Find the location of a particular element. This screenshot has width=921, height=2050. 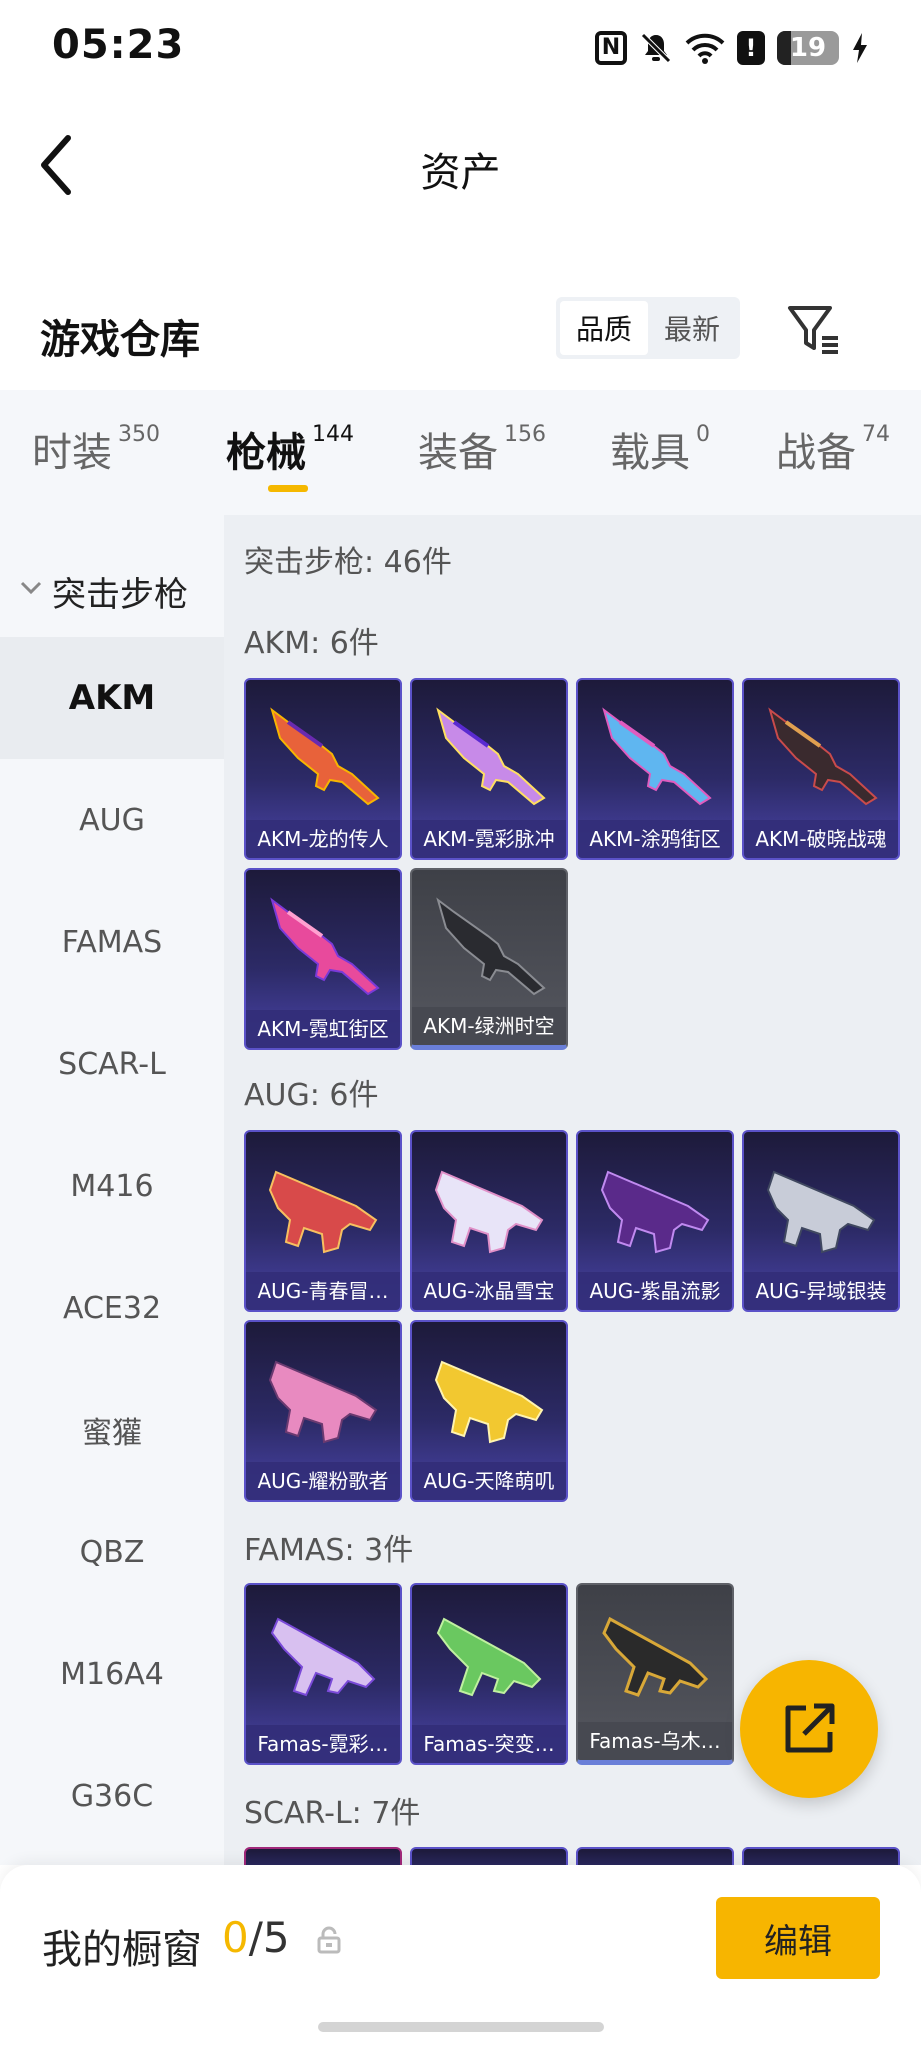

tab-count: 156 is located at coordinates (525, 434).